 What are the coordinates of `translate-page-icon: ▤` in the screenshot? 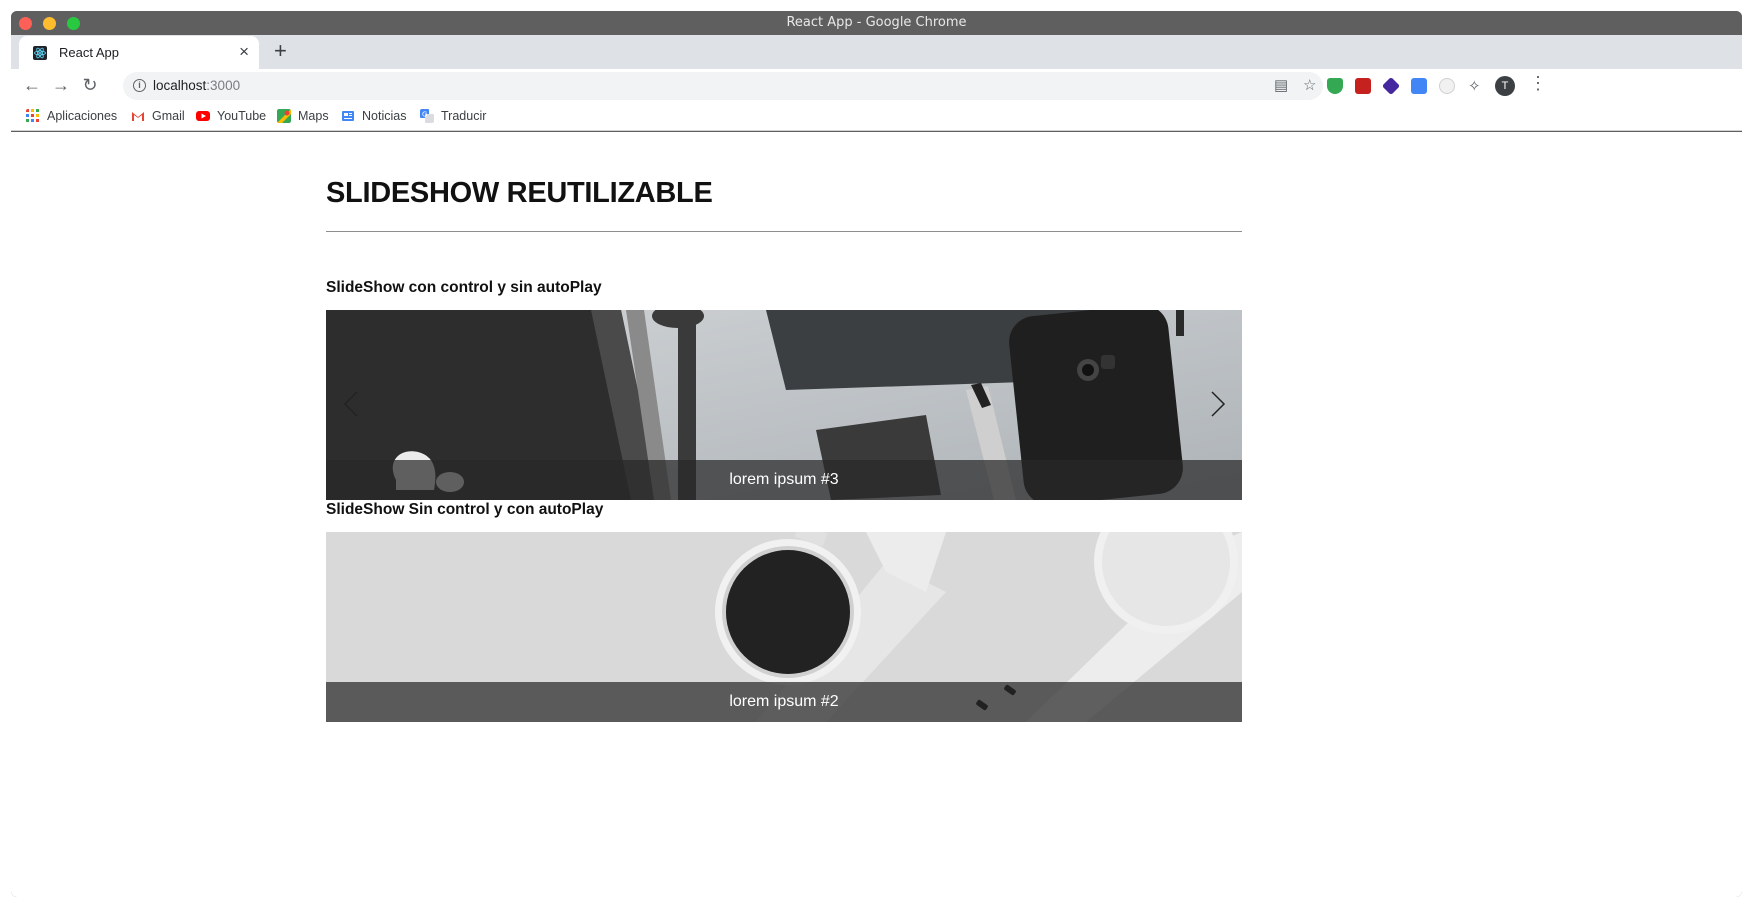 It's located at (1281, 85).